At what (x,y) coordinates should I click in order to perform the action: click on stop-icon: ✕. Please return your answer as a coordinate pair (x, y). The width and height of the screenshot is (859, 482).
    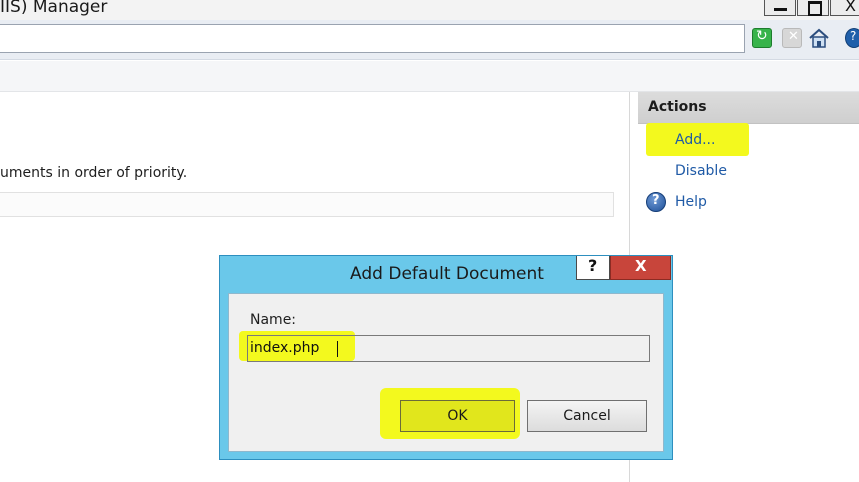
    Looking at the image, I should click on (792, 38).